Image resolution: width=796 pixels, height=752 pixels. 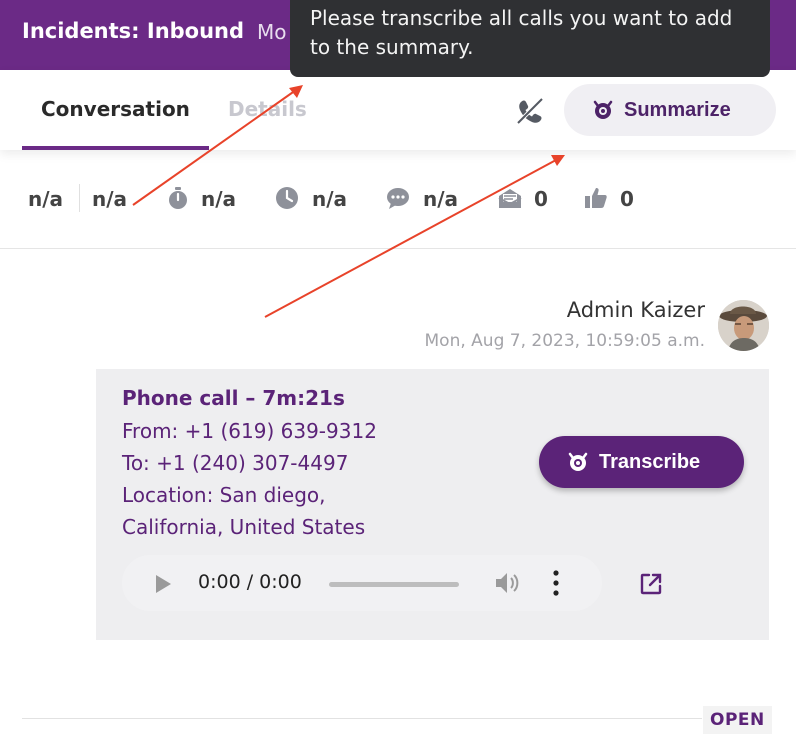 What do you see at coordinates (398, 110) in the screenshot?
I see `tab-bar: Conversation Details Summarize` at bounding box center [398, 110].